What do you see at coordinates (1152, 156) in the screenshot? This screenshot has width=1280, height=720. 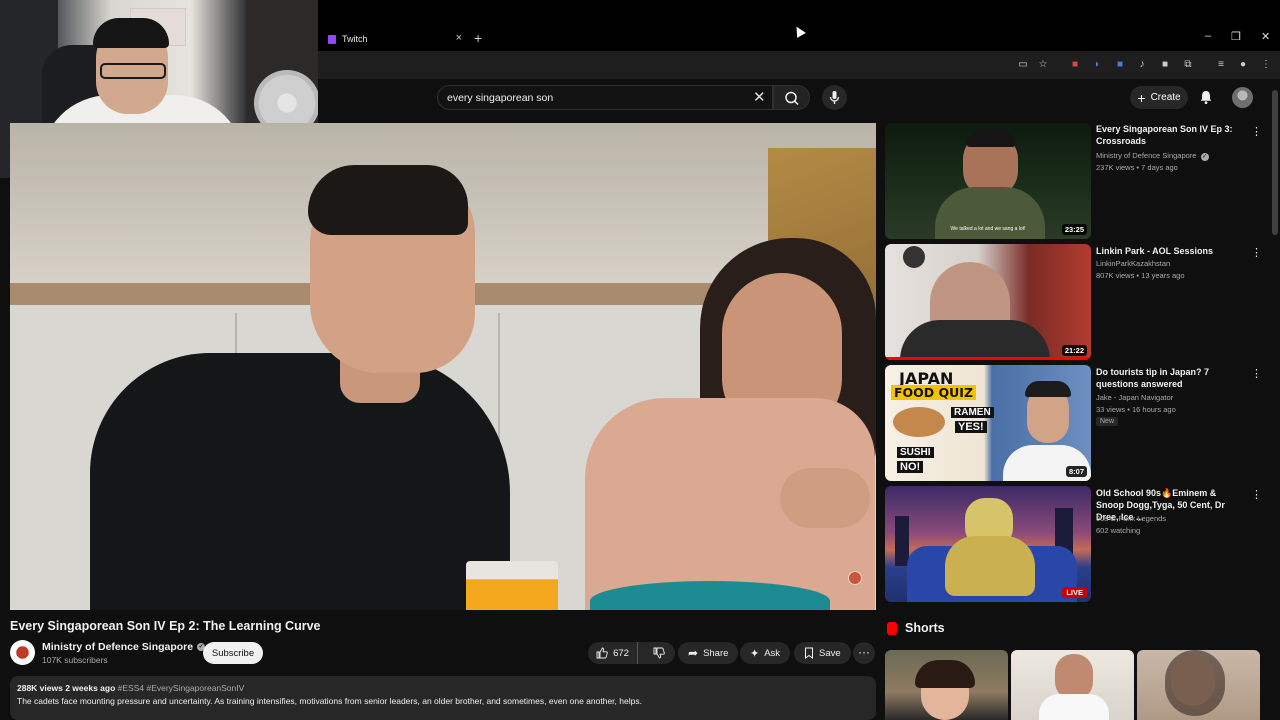 I see `recommendation-channel: Ministry of Defence Singapore ✓` at bounding box center [1152, 156].